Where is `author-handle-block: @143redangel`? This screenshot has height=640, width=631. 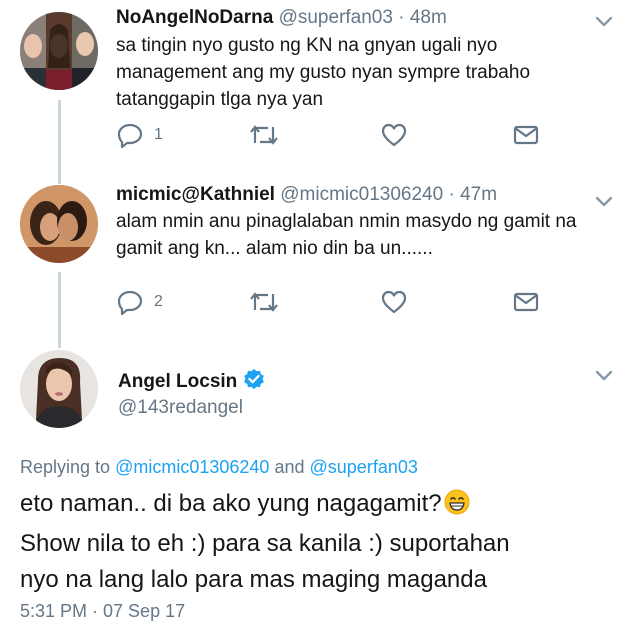 author-handle-block: @143redangel is located at coordinates (180, 408).